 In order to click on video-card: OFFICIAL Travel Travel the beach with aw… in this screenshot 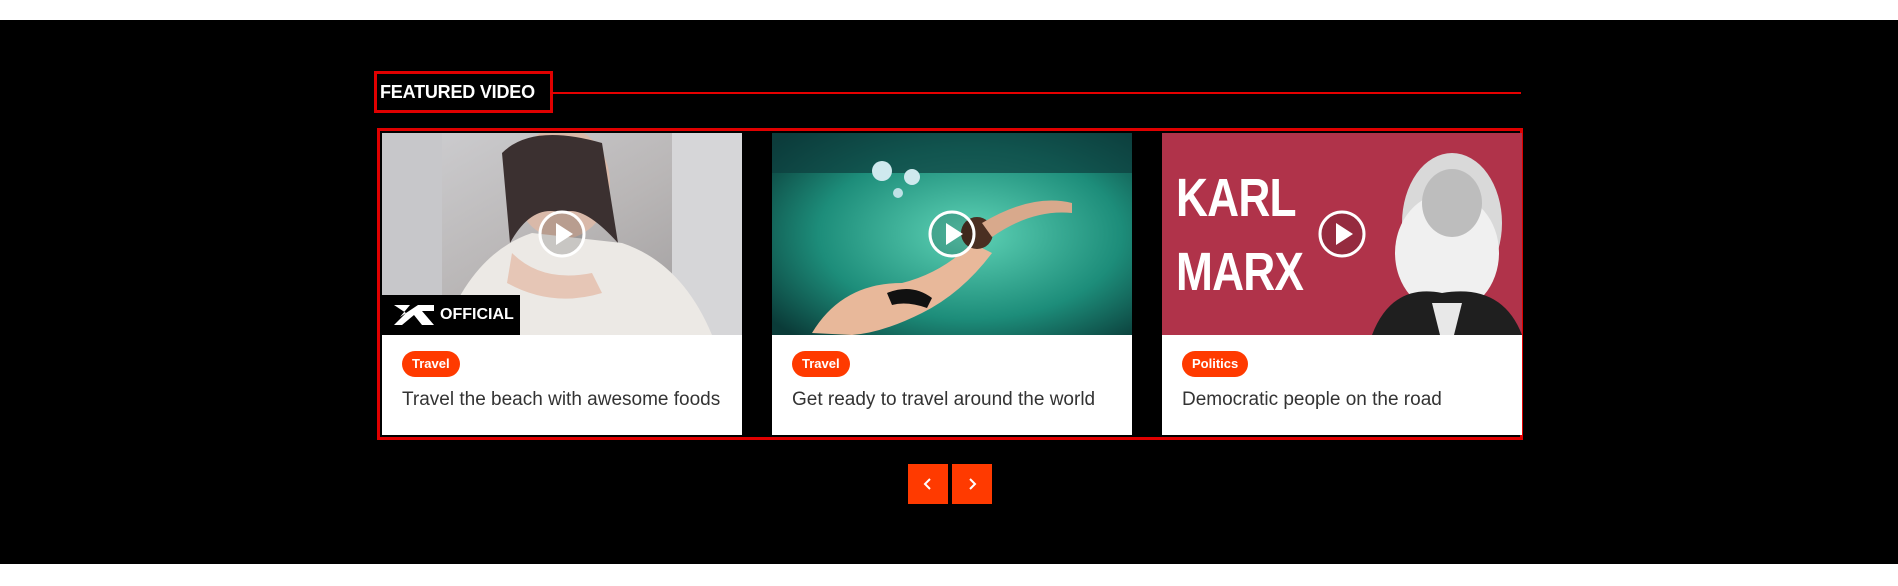, I will do `click(562, 284)`.